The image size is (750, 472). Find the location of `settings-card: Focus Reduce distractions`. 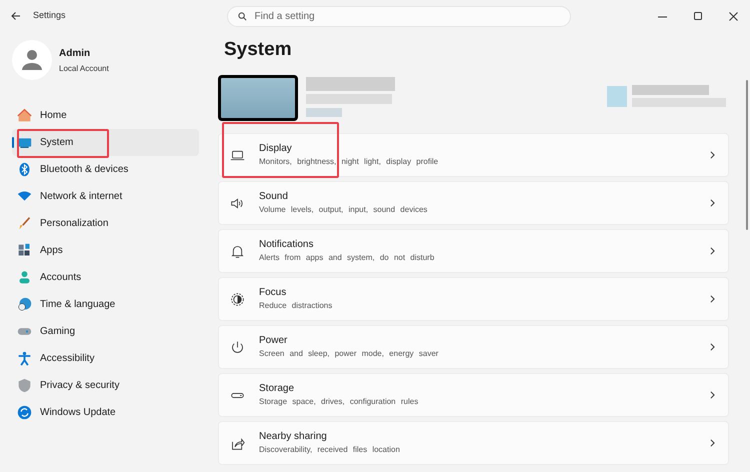

settings-card: Focus Reduce distractions is located at coordinates (473, 299).